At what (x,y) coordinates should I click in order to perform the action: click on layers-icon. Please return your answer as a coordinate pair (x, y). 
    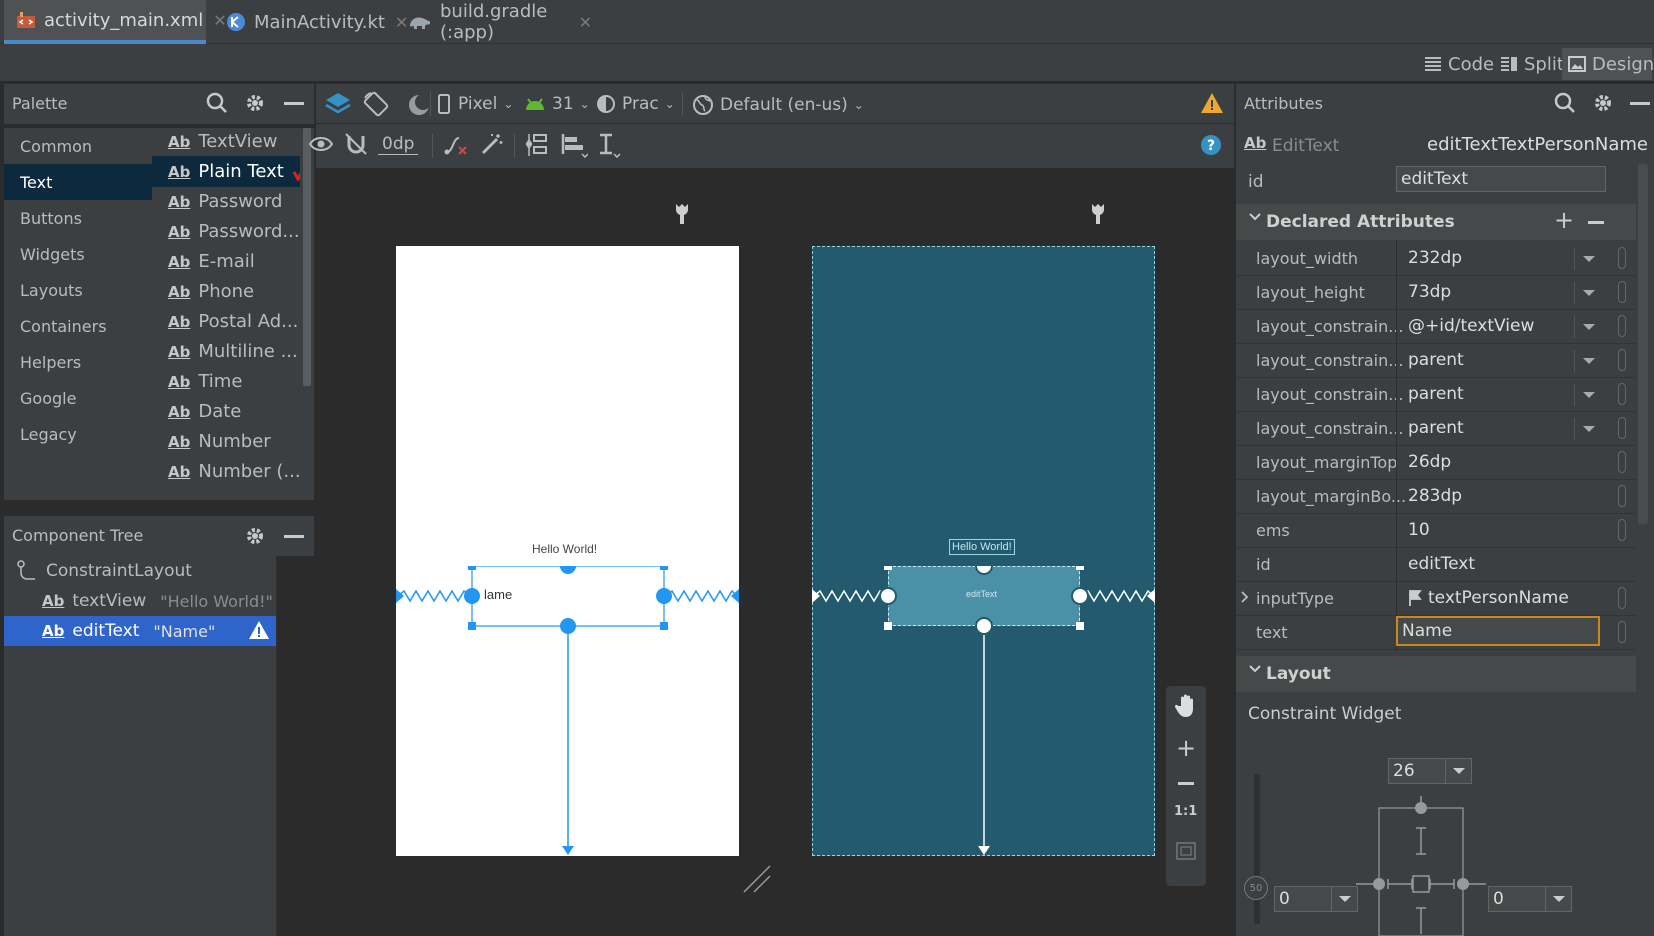
    Looking at the image, I should click on (338, 104).